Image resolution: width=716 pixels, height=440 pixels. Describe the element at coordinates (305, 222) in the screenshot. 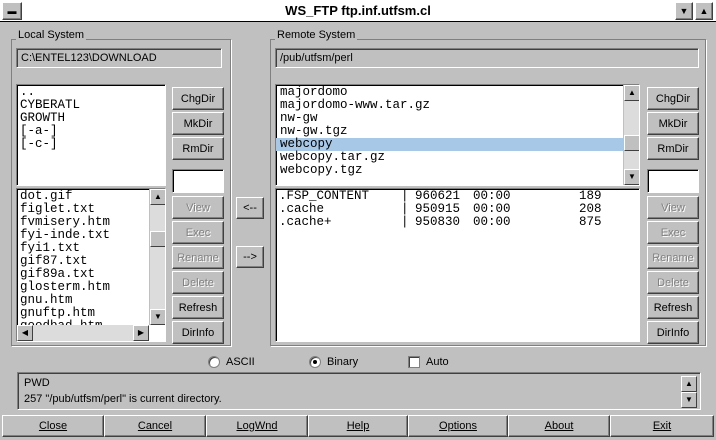

I see `file-name: .cache+` at that location.